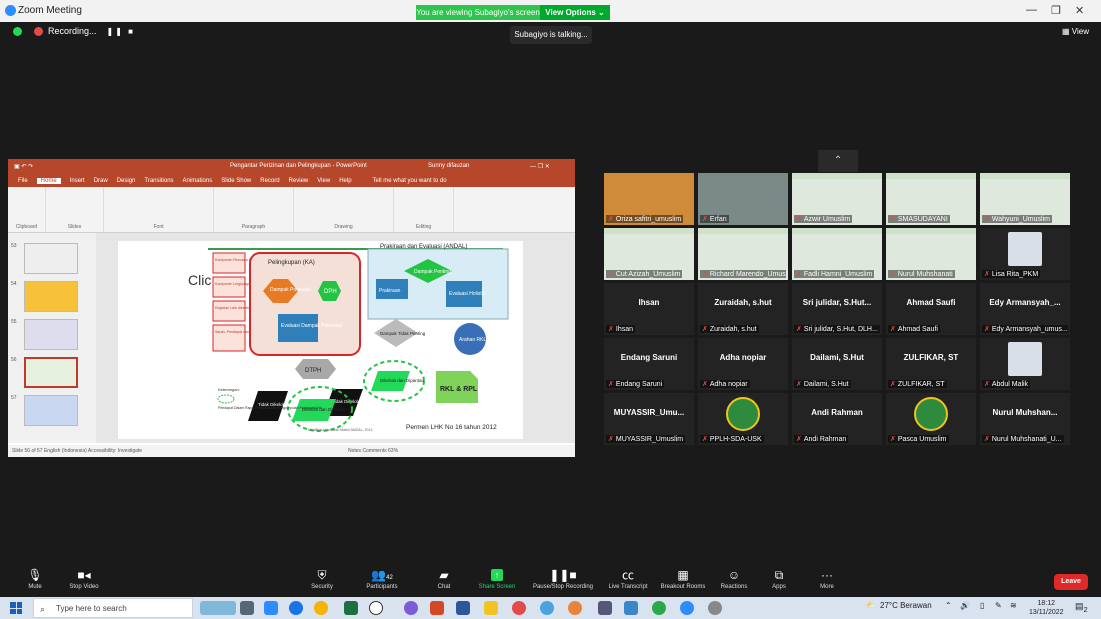 Image resolution: width=1101 pixels, height=619 pixels. Describe the element at coordinates (463, 608) in the screenshot. I see `word-icon` at that location.